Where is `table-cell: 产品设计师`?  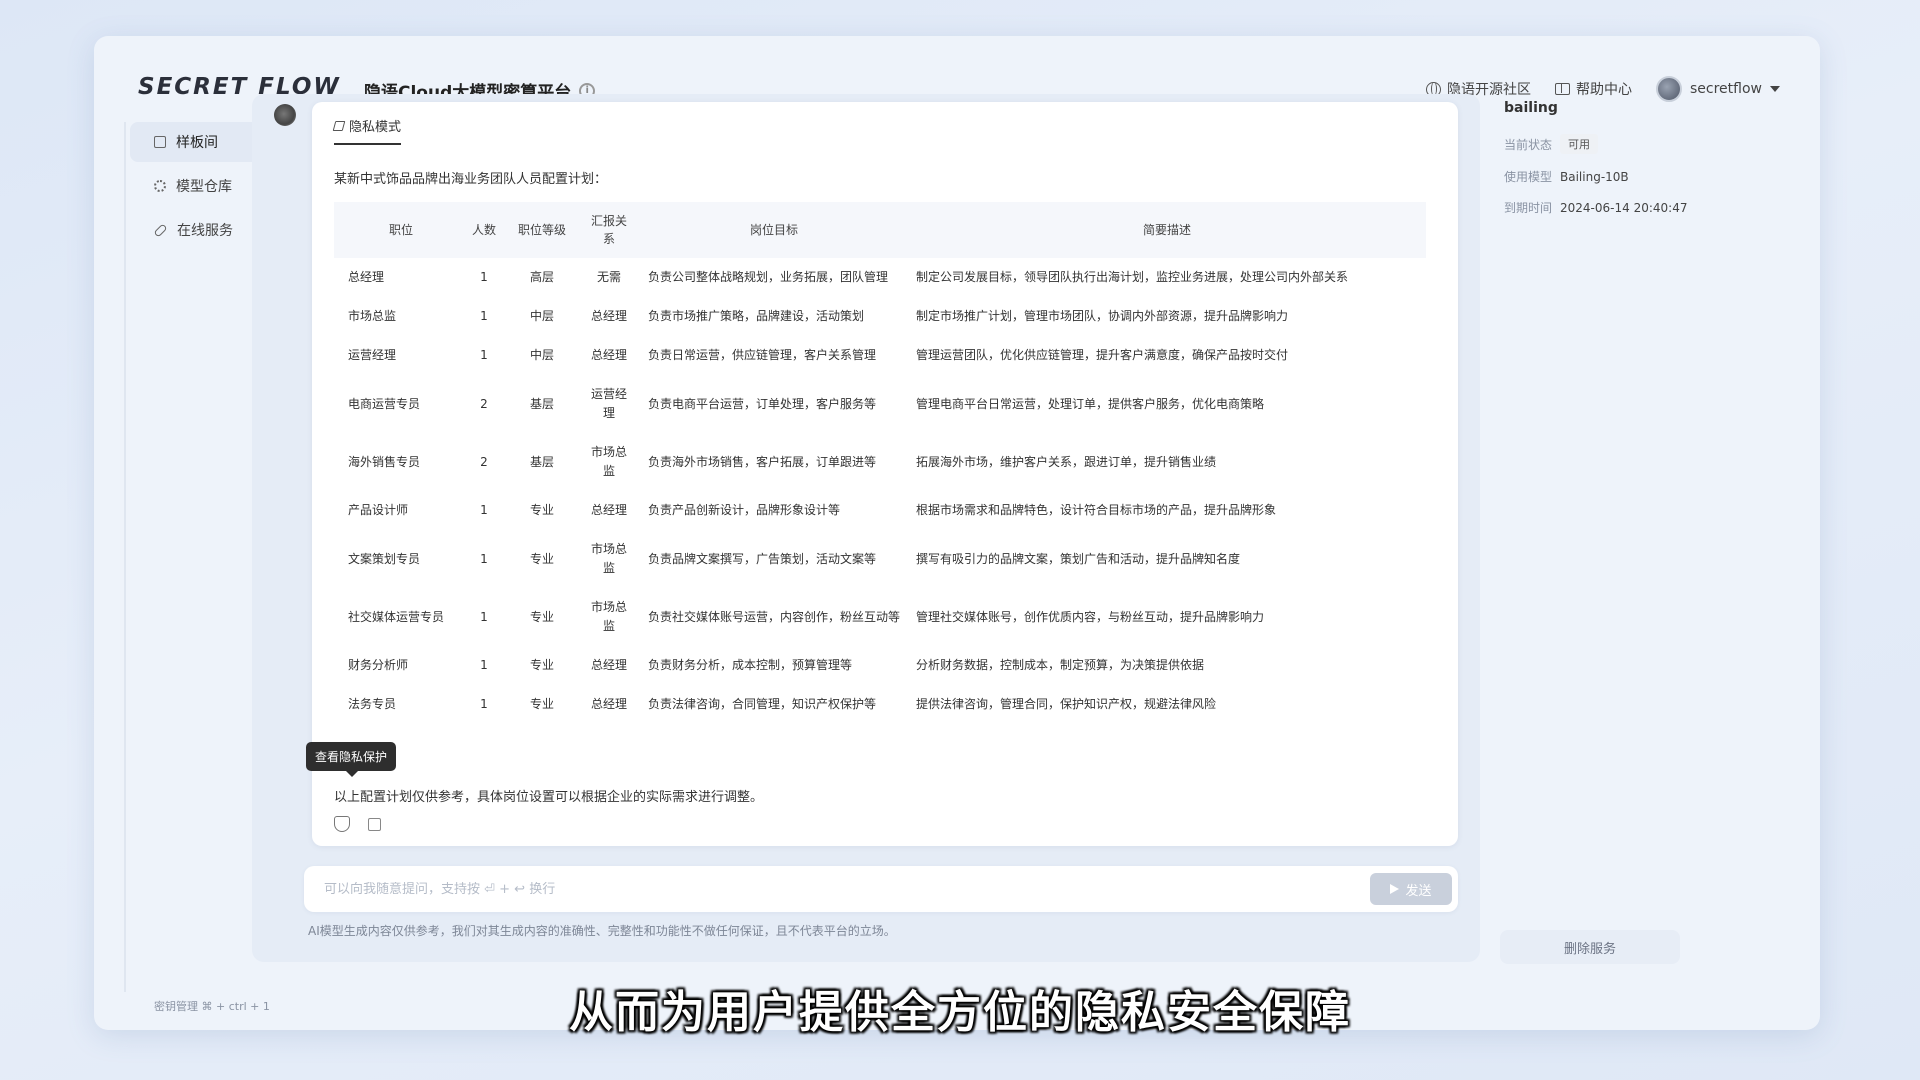
table-cell: 产品设计师 is located at coordinates (378, 510).